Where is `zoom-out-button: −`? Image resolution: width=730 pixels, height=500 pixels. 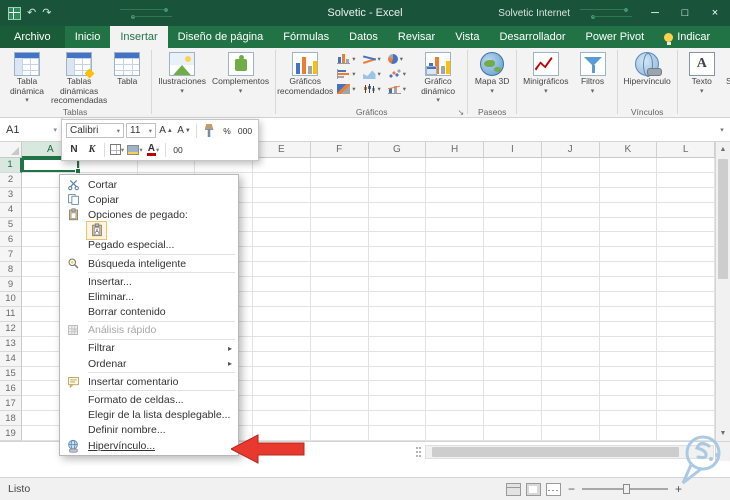
zoom-out-button: − is located at coordinates (571, 489).